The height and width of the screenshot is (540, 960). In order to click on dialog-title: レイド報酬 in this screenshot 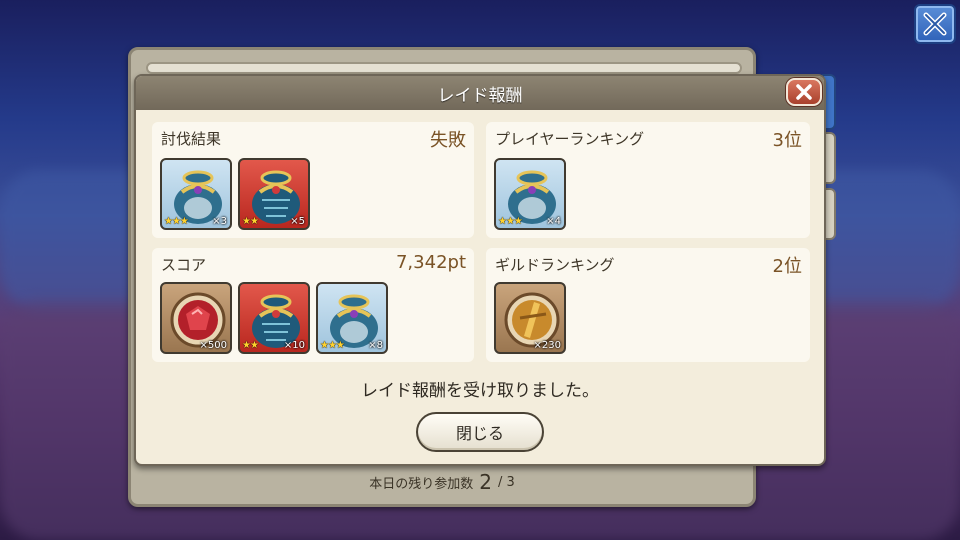, I will do `click(480, 95)`.